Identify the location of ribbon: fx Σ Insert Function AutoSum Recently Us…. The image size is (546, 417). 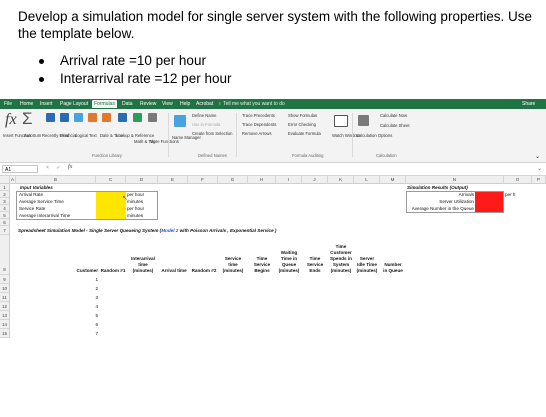
(273, 136).